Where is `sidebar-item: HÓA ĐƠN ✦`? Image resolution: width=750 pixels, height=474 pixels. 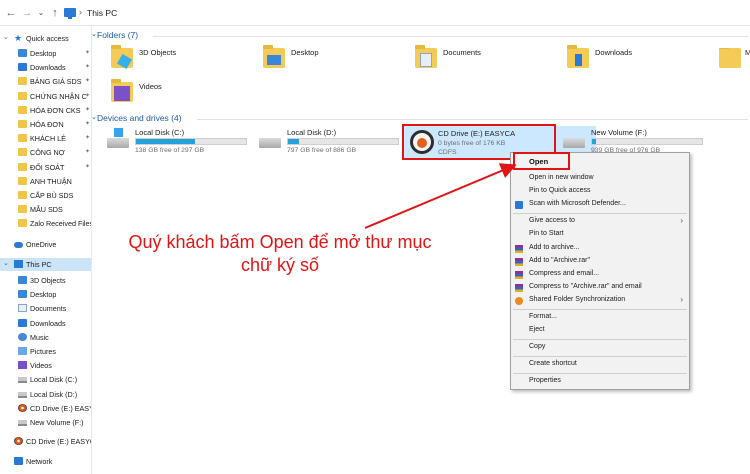
sidebar-item: HÓA ĐƠN ✦ is located at coordinates (45, 124).